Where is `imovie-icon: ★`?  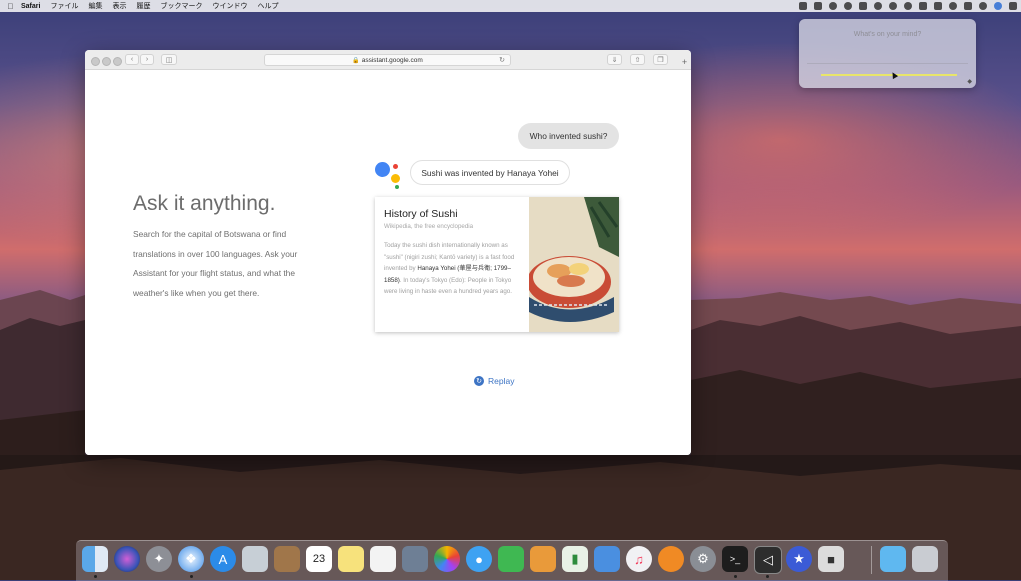 imovie-icon: ★ is located at coordinates (799, 559).